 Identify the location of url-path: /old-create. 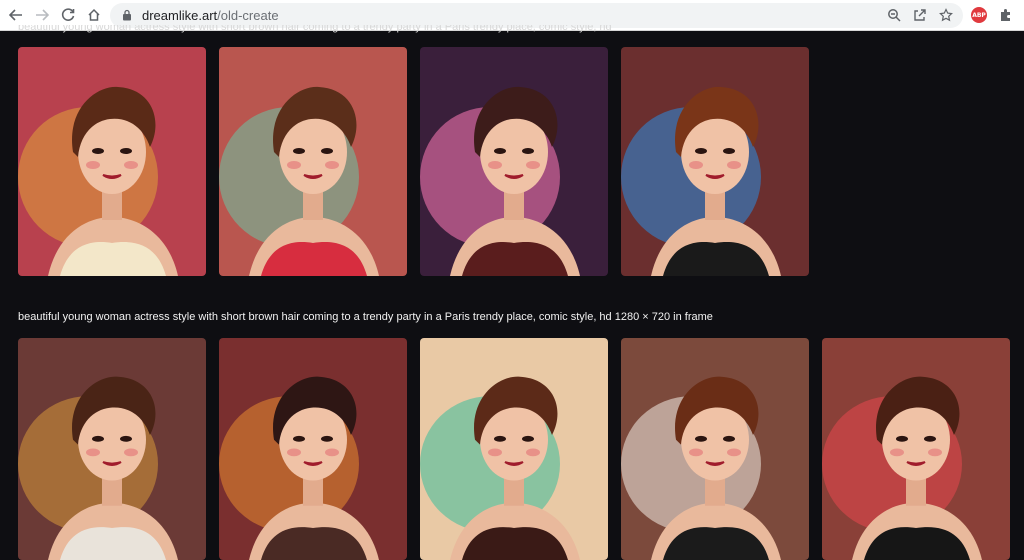
(248, 15).